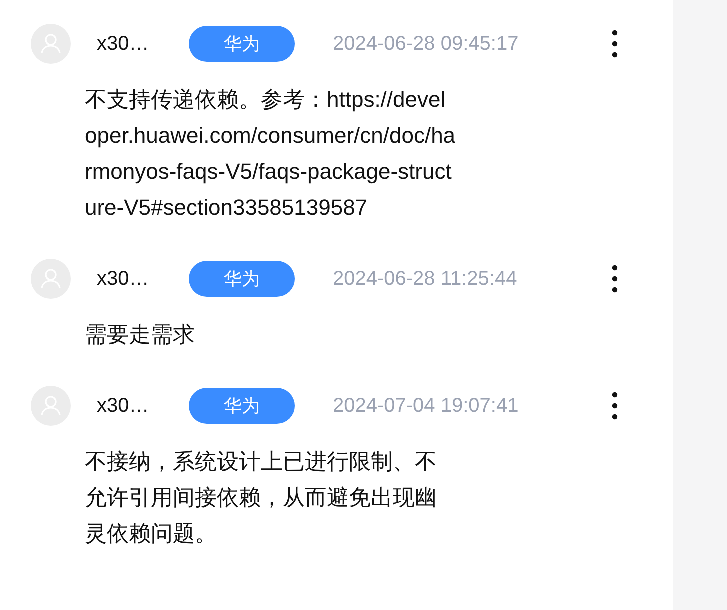 The height and width of the screenshot is (610, 727). I want to click on comment-time: 2024-06-28 11:25:44, so click(425, 279).